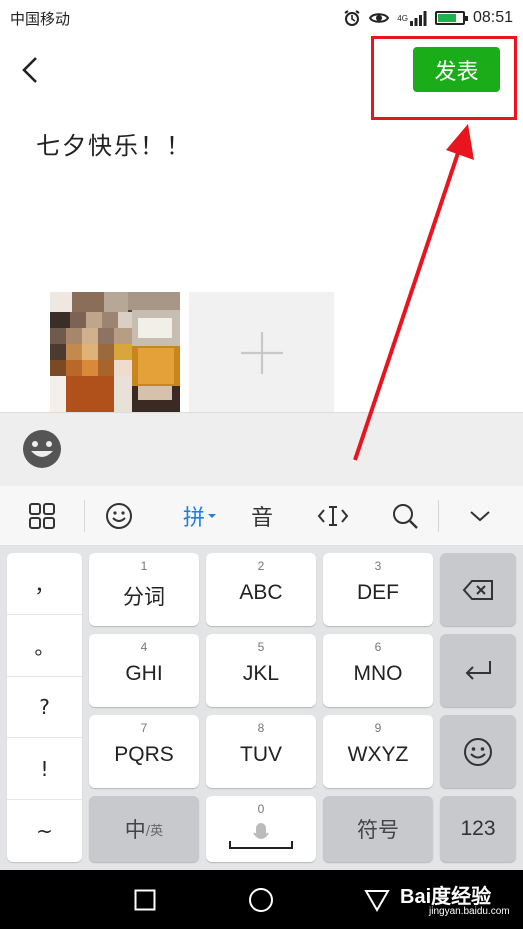 Image resolution: width=523 pixels, height=929 pixels. I want to click on number-label: 123, so click(478, 828).